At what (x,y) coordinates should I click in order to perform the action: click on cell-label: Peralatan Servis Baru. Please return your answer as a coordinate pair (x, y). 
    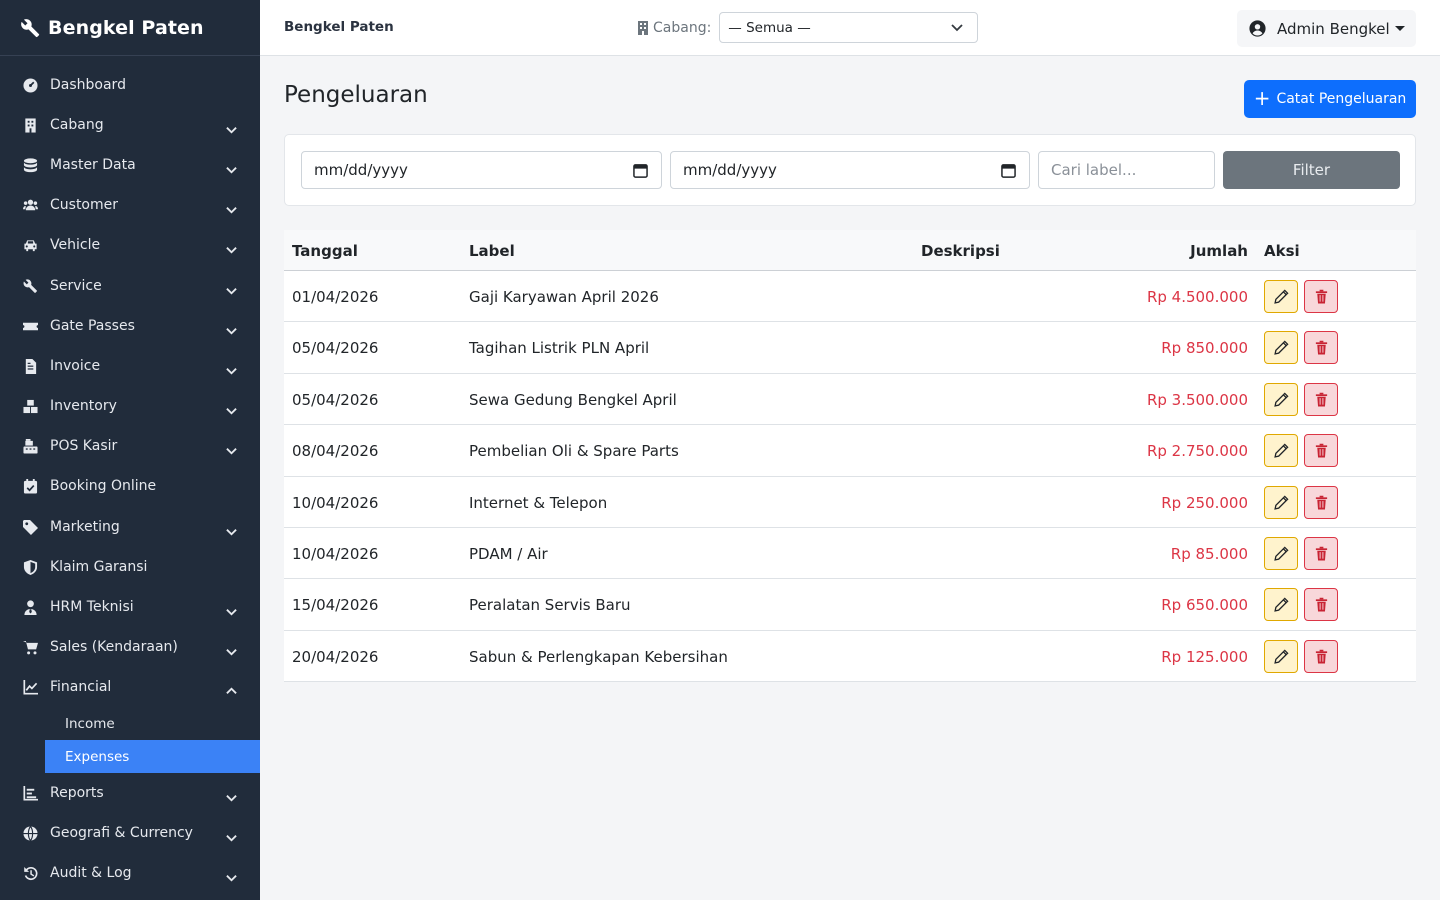
    Looking at the image, I should click on (550, 605).